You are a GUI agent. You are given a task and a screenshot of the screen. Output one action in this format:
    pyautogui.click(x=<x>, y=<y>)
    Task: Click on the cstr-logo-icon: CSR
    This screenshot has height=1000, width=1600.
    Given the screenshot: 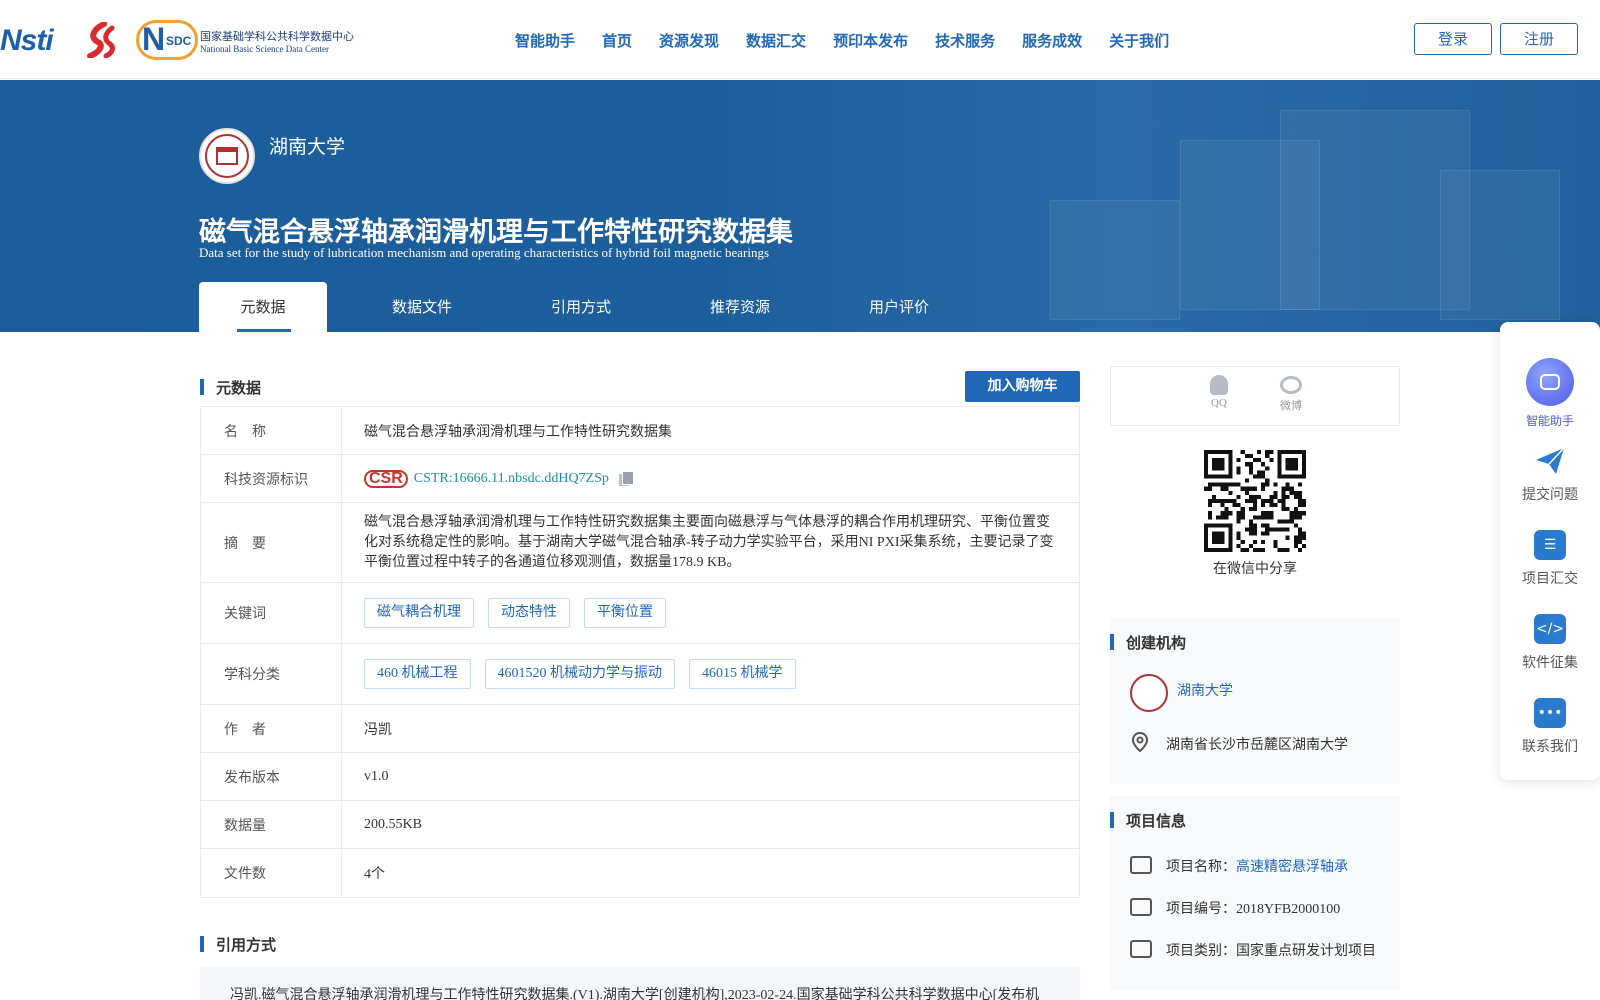 What is the action you would take?
    pyautogui.click(x=386, y=478)
    